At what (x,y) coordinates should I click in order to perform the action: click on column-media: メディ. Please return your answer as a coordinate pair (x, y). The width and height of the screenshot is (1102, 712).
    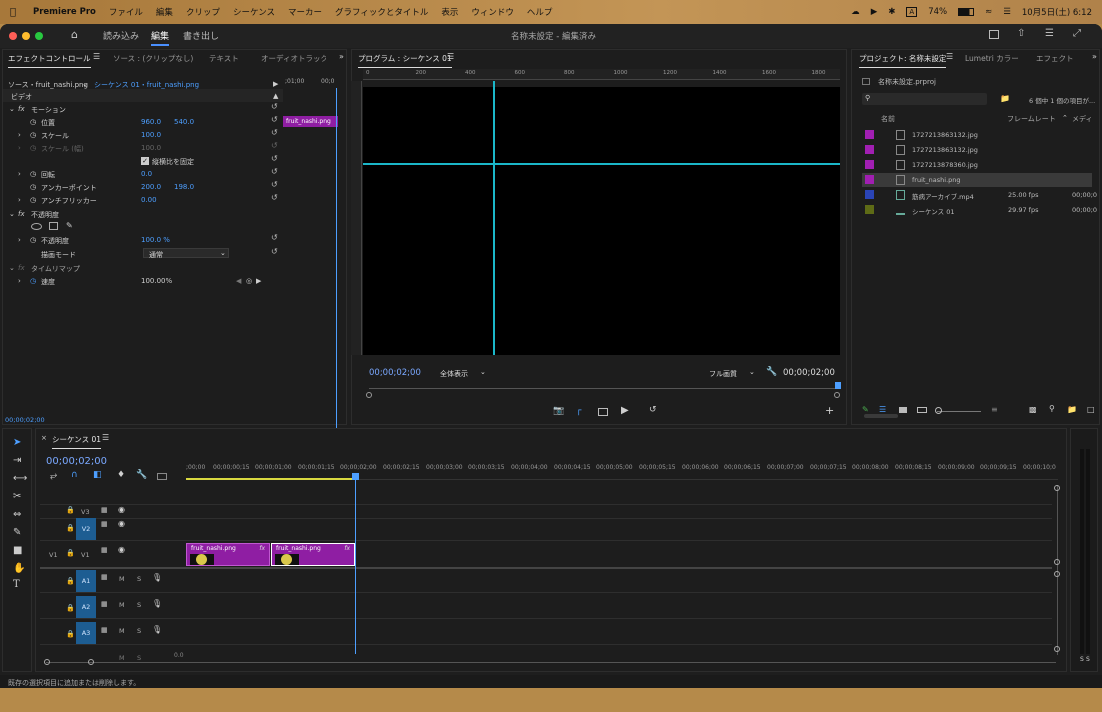
    Looking at the image, I should click on (1082, 119).